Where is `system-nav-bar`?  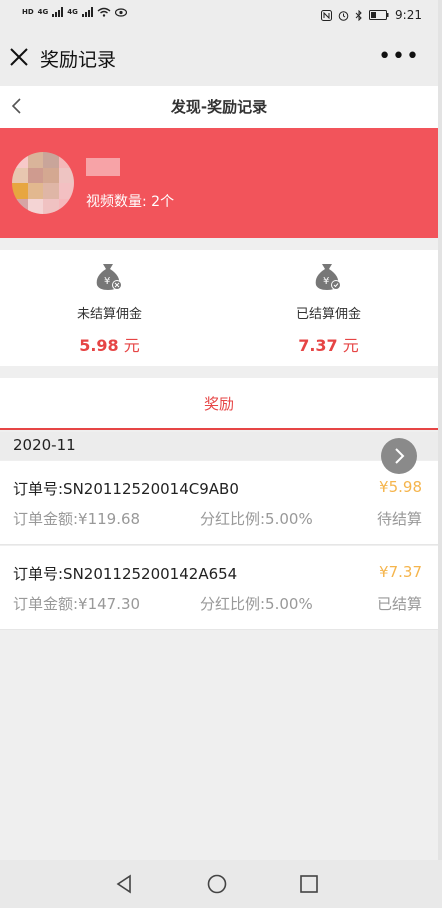 system-nav-bar is located at coordinates (221, 884).